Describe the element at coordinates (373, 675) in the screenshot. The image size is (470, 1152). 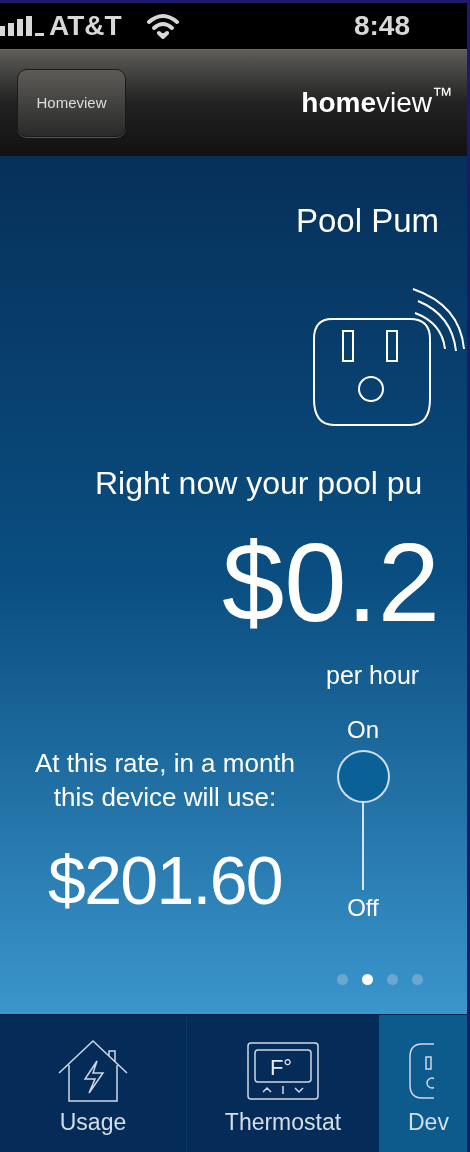
I see `rate-unit: per hour` at that location.